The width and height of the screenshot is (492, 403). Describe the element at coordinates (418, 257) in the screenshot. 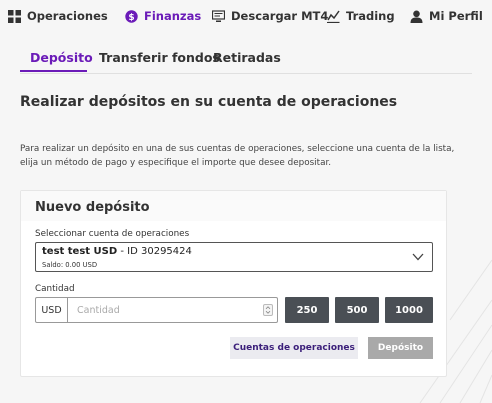

I see `chevron-down-icon` at that location.